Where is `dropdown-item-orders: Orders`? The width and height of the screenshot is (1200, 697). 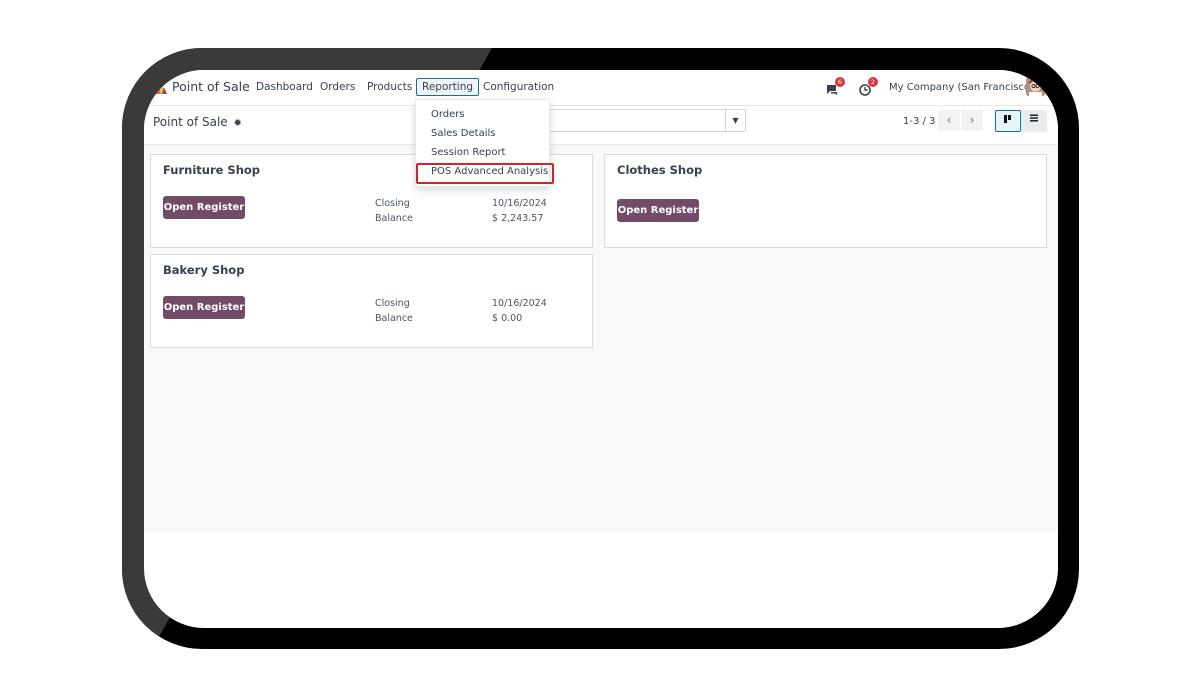 dropdown-item-orders: Orders is located at coordinates (448, 114).